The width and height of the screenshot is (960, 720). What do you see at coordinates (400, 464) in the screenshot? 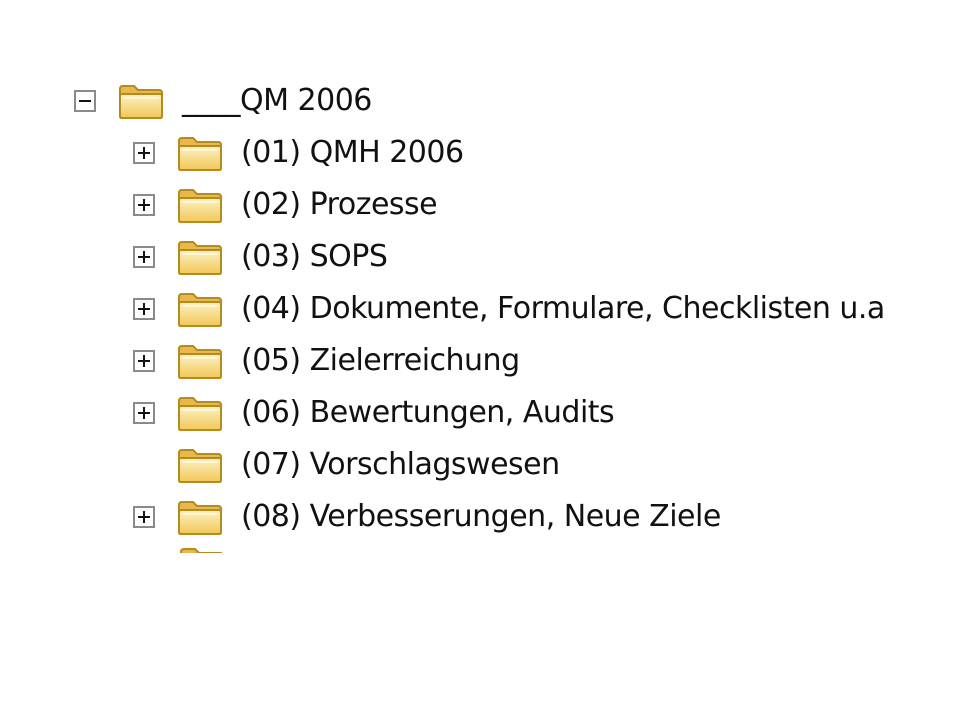
I see `tree-node-label: (07) Vorschlagswesen` at bounding box center [400, 464].